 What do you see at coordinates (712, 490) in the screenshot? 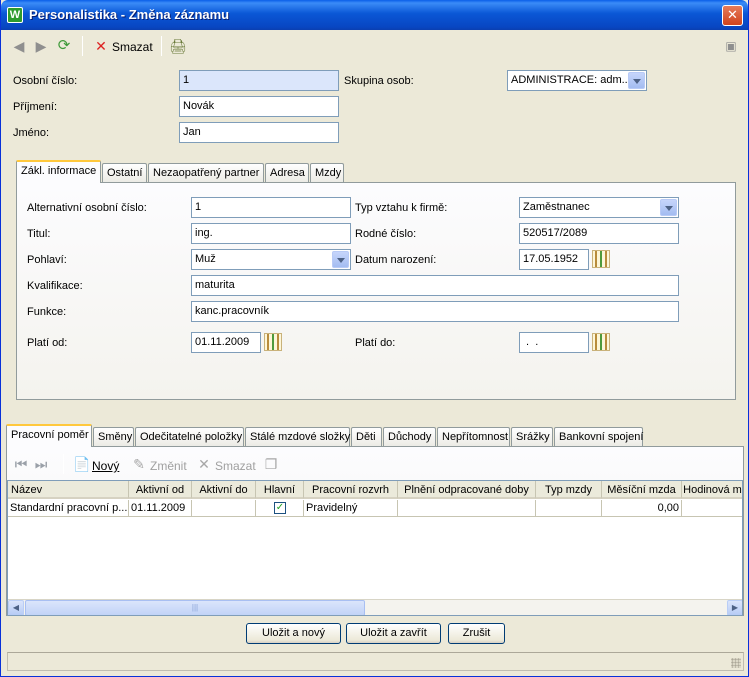
I see `column-header: Hodinová m` at bounding box center [712, 490].